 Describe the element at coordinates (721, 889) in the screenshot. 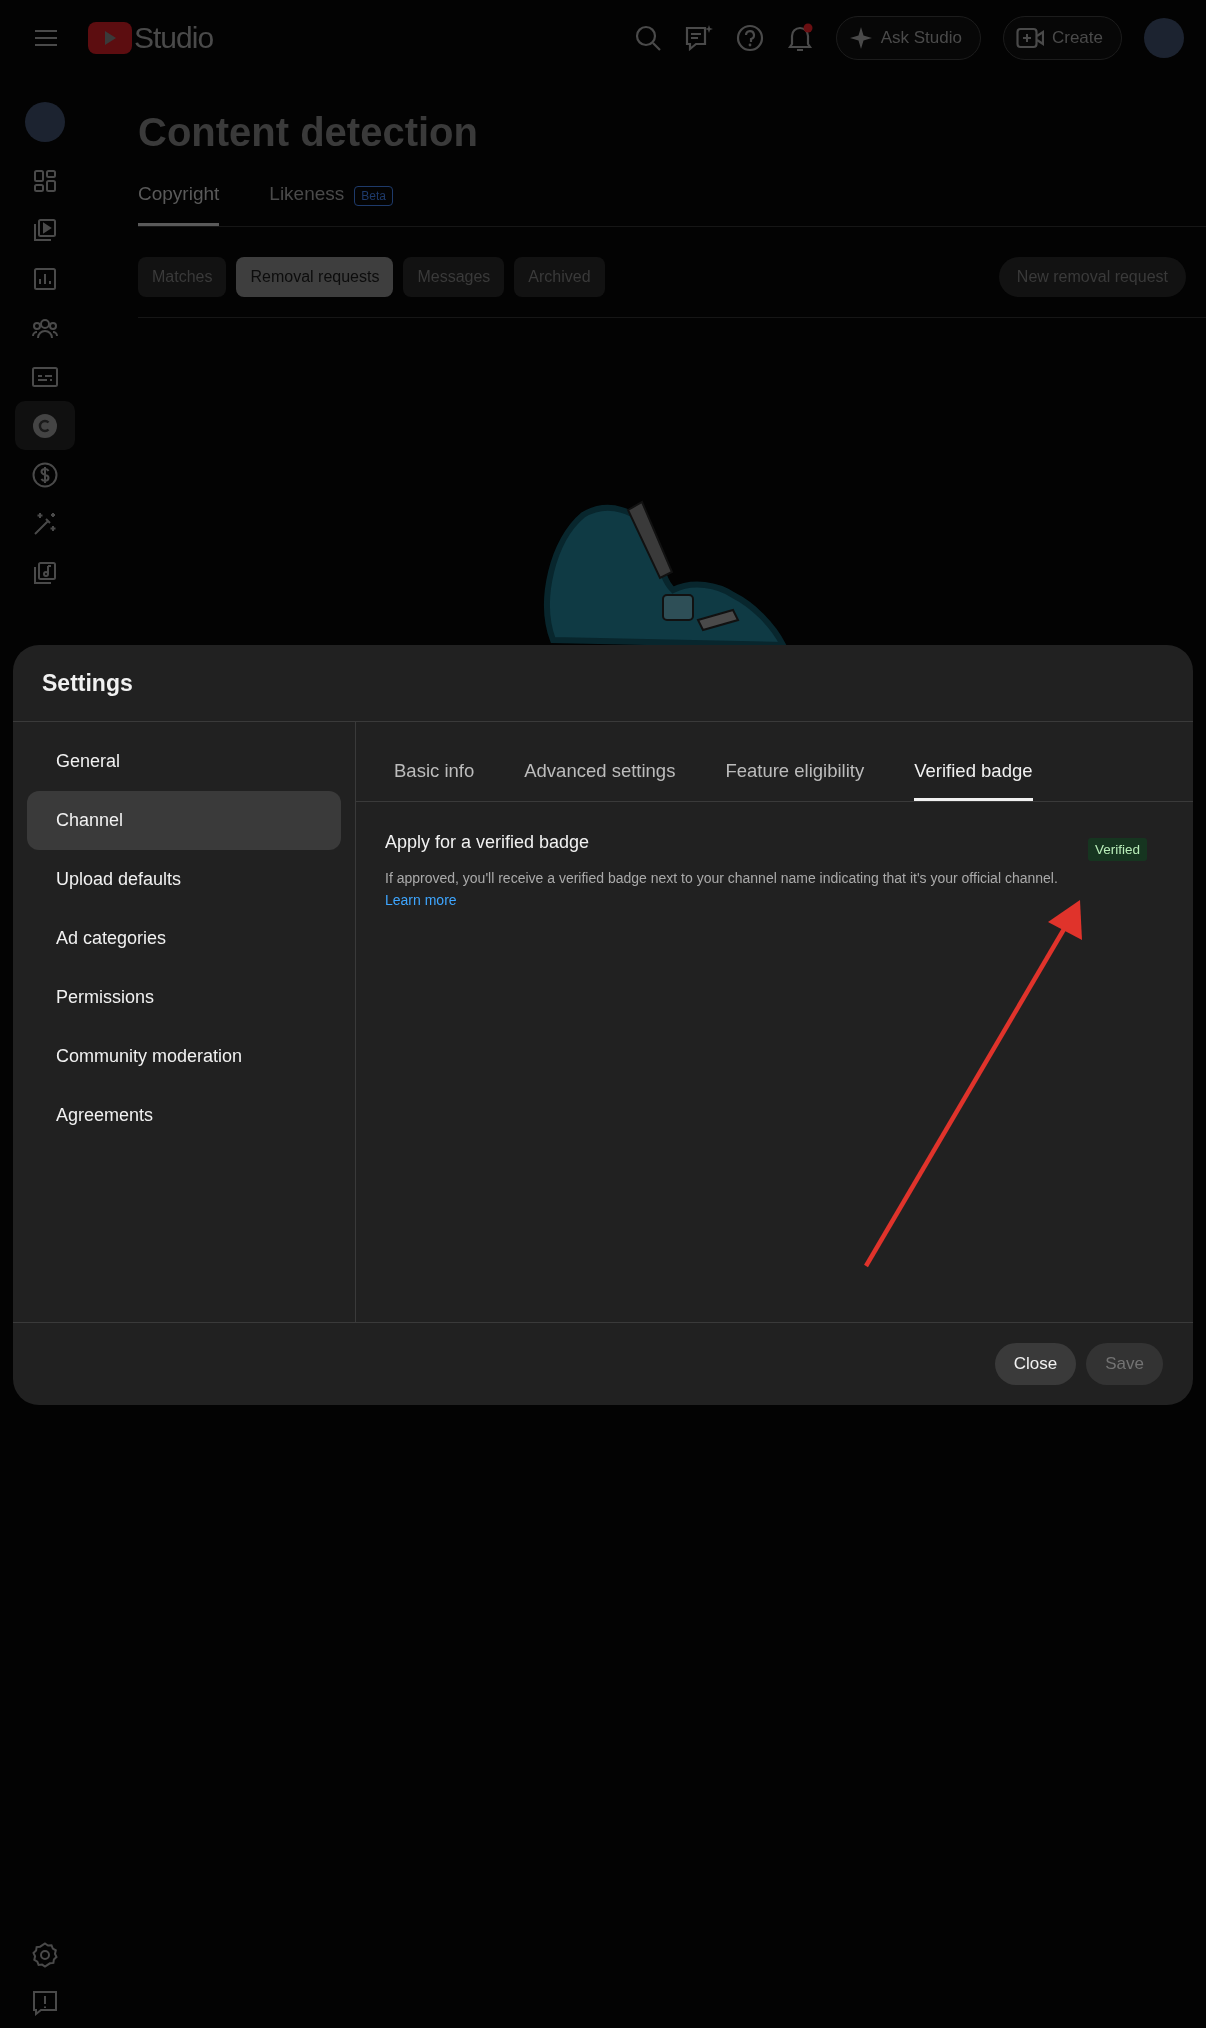

I see `section-description: If approved, you'll receive a verified badge next to your channel name indicating that it's your official channel. Learn more` at that location.